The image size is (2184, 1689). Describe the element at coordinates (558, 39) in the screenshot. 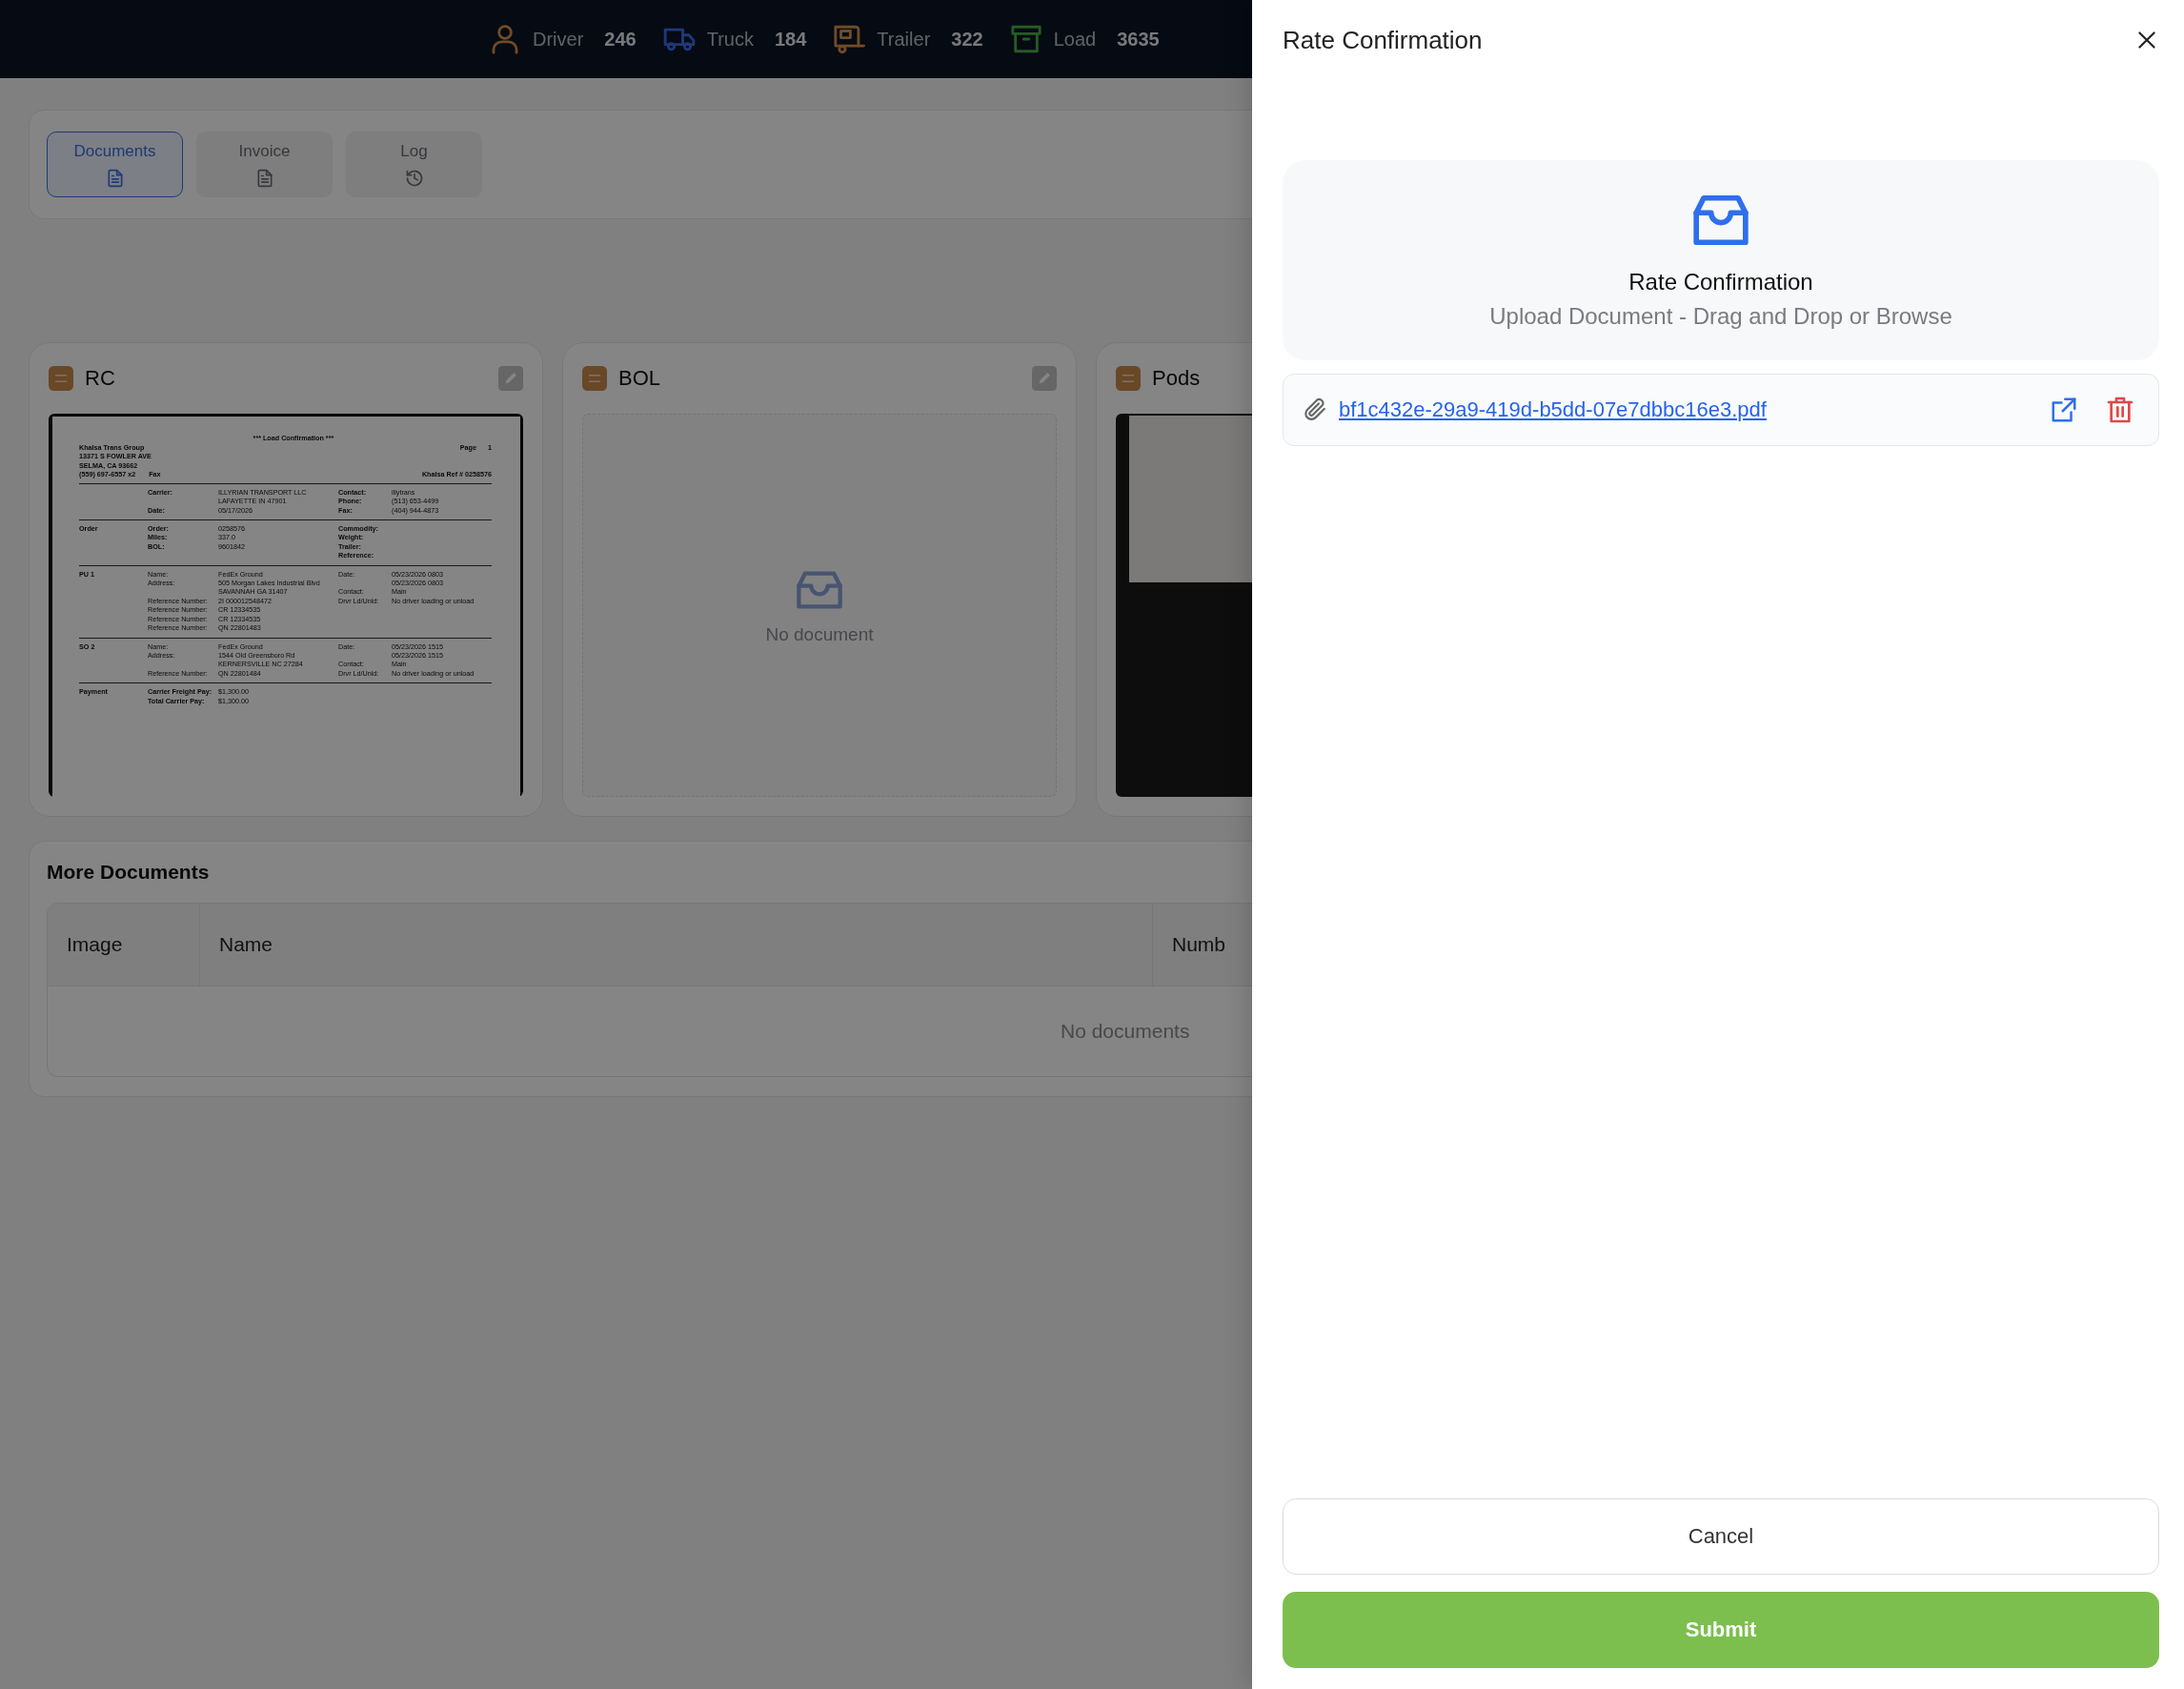

I see `stat-label: Driver` at that location.